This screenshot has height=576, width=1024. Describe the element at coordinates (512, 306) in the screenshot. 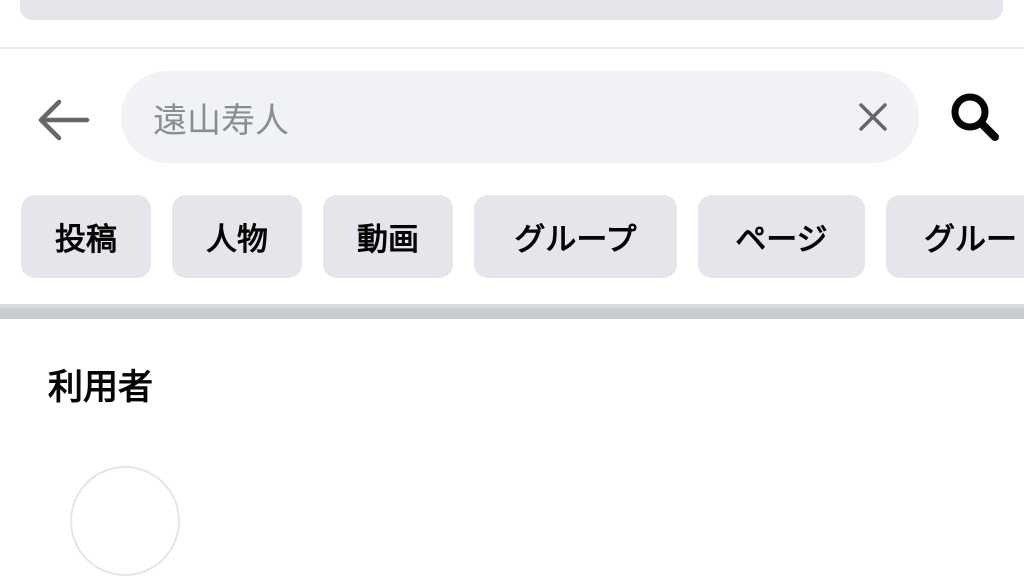

I see `section-separator-highlight` at that location.